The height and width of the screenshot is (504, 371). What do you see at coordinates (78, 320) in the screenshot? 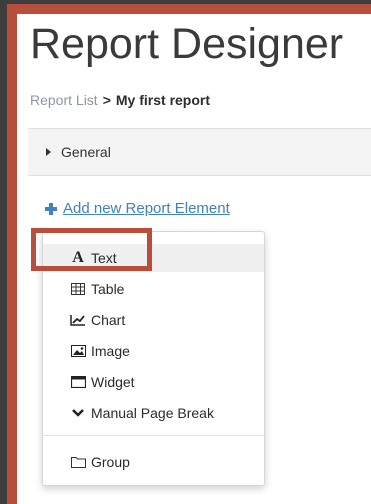
I see `chart-icon` at bounding box center [78, 320].